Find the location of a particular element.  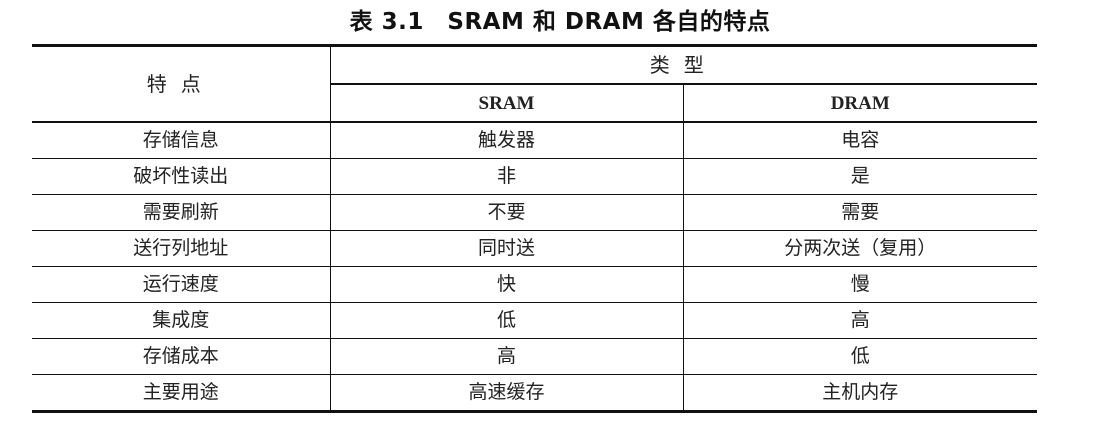

table-row: 存储信息 触发器 电容 is located at coordinates (534, 140).